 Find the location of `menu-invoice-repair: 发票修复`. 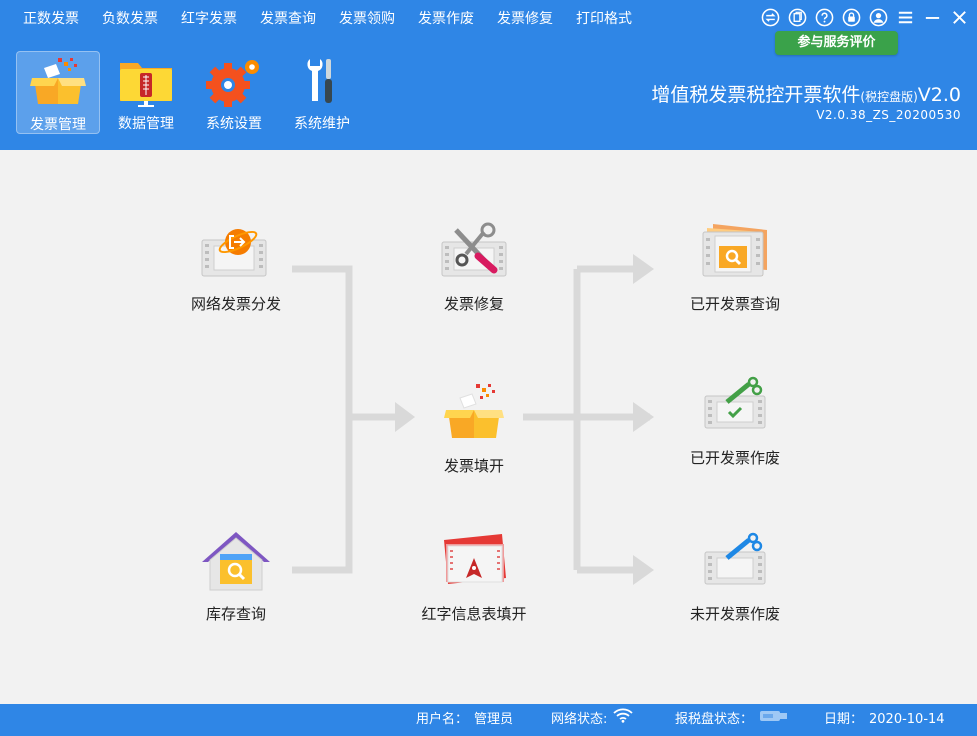

menu-invoice-repair: 发票修复 is located at coordinates (513, 19).